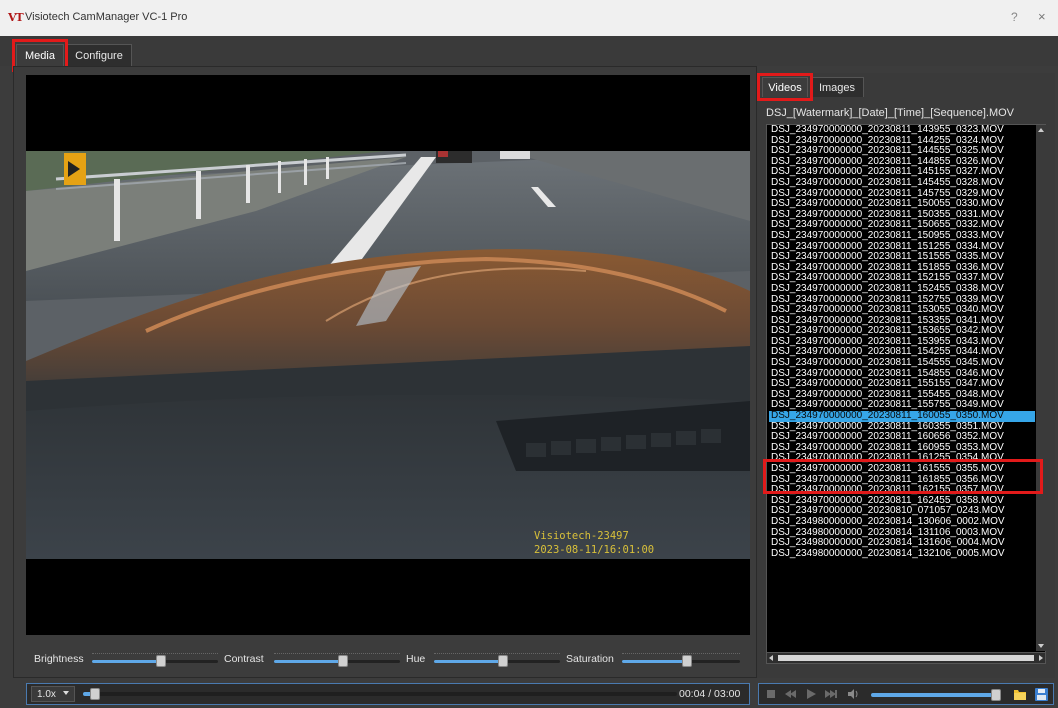 This screenshot has height=708, width=1058. I want to click on saturation-slider, so click(681, 660).